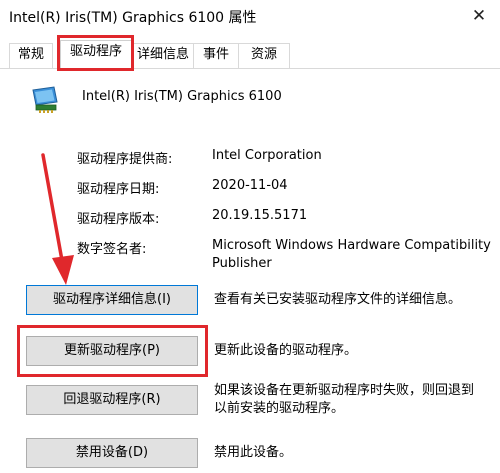 Image resolution: width=500 pixels, height=473 pixels. Describe the element at coordinates (242, 263) in the screenshot. I see `signer-value-line2: Publisher` at that location.